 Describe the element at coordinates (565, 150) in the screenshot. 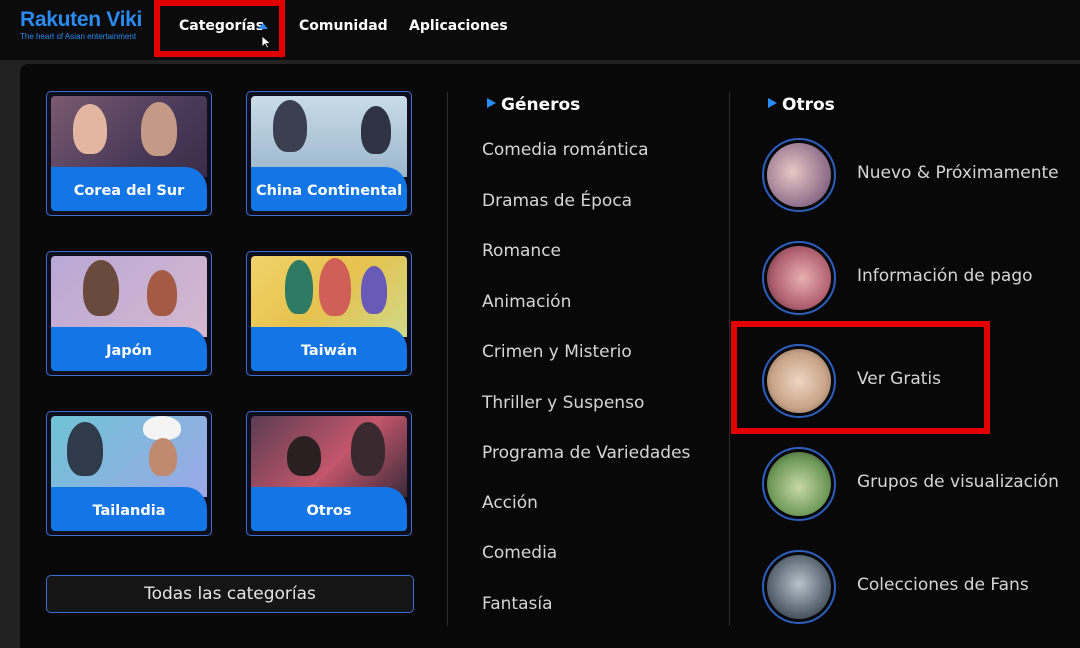

I see `genre-link: Comedia romántica` at that location.